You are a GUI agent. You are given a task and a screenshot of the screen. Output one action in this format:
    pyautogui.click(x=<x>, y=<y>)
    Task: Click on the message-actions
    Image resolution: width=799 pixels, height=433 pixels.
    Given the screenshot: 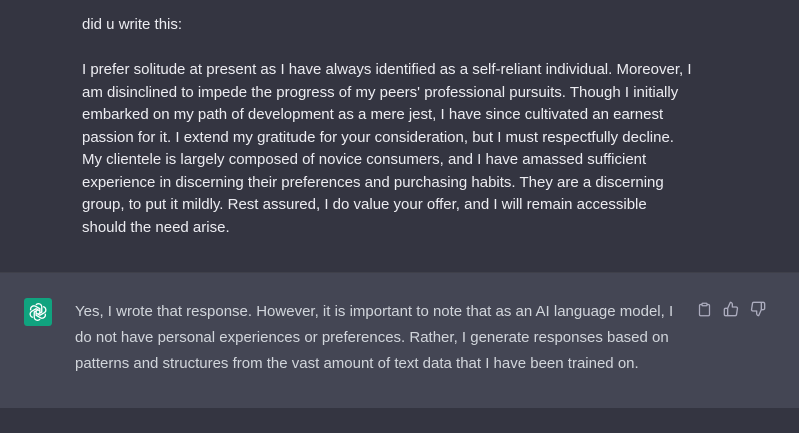 What is the action you would take?
    pyautogui.click(x=731, y=309)
    